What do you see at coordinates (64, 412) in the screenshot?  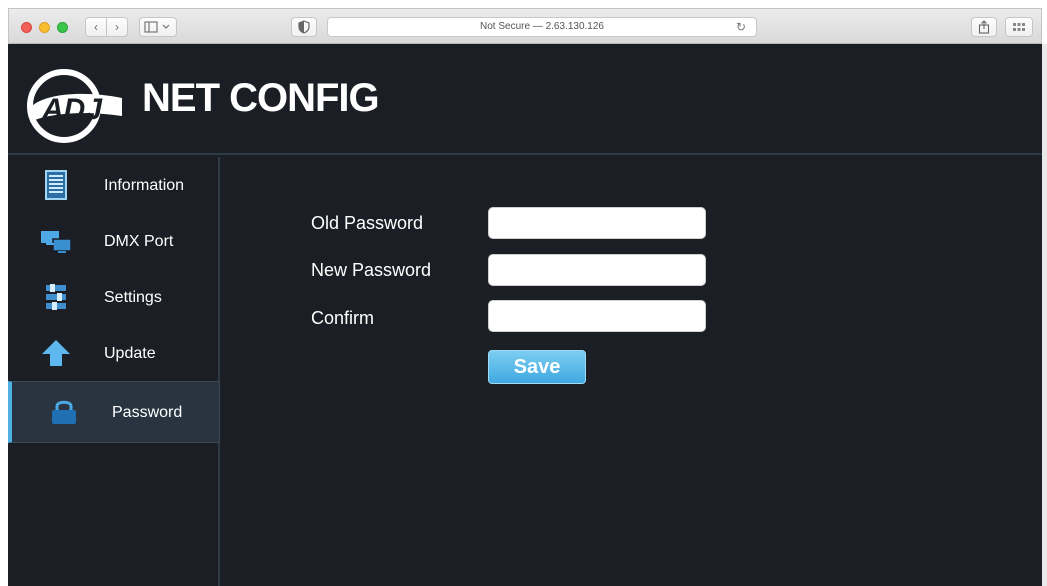 I see `lock-icon` at bounding box center [64, 412].